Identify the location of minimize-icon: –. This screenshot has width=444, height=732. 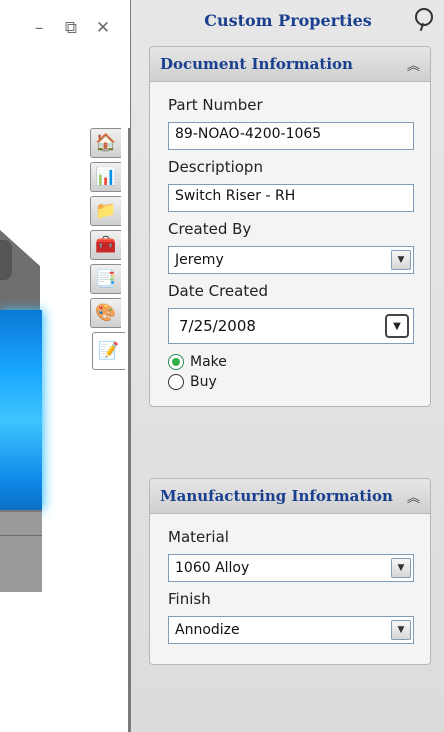
(39, 28).